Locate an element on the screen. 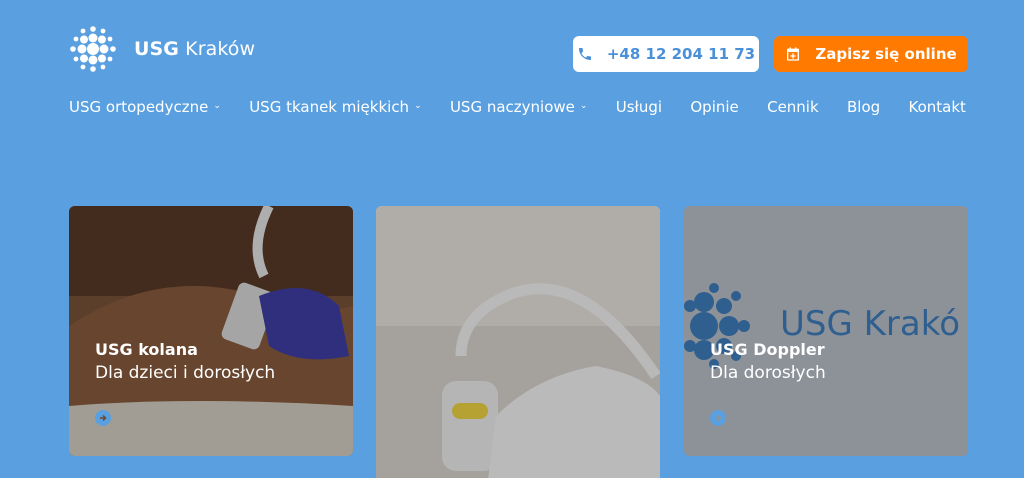  book-online-button: Zapisz się online is located at coordinates (871, 54).